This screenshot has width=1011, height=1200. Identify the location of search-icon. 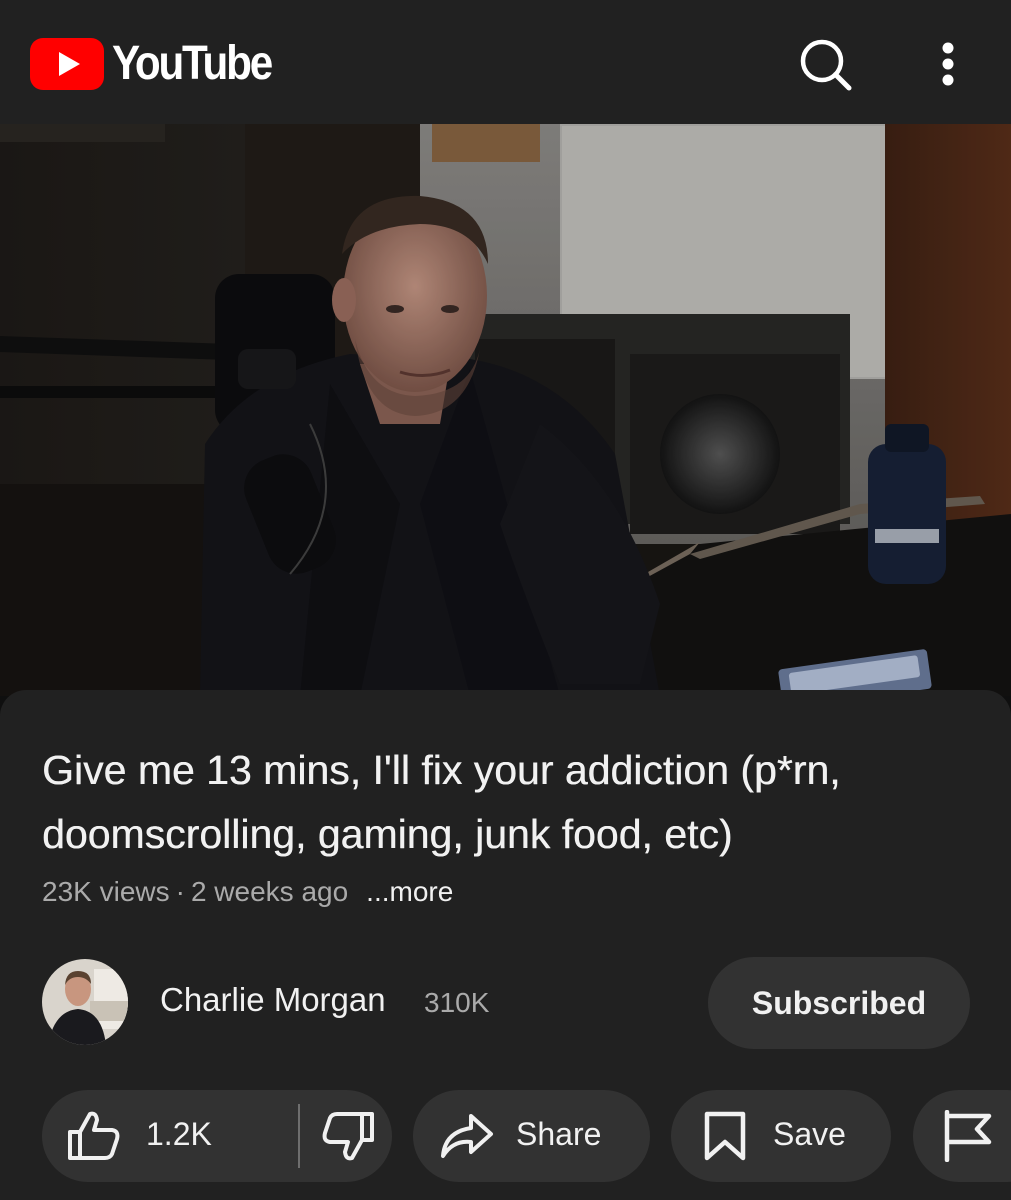
(826, 65).